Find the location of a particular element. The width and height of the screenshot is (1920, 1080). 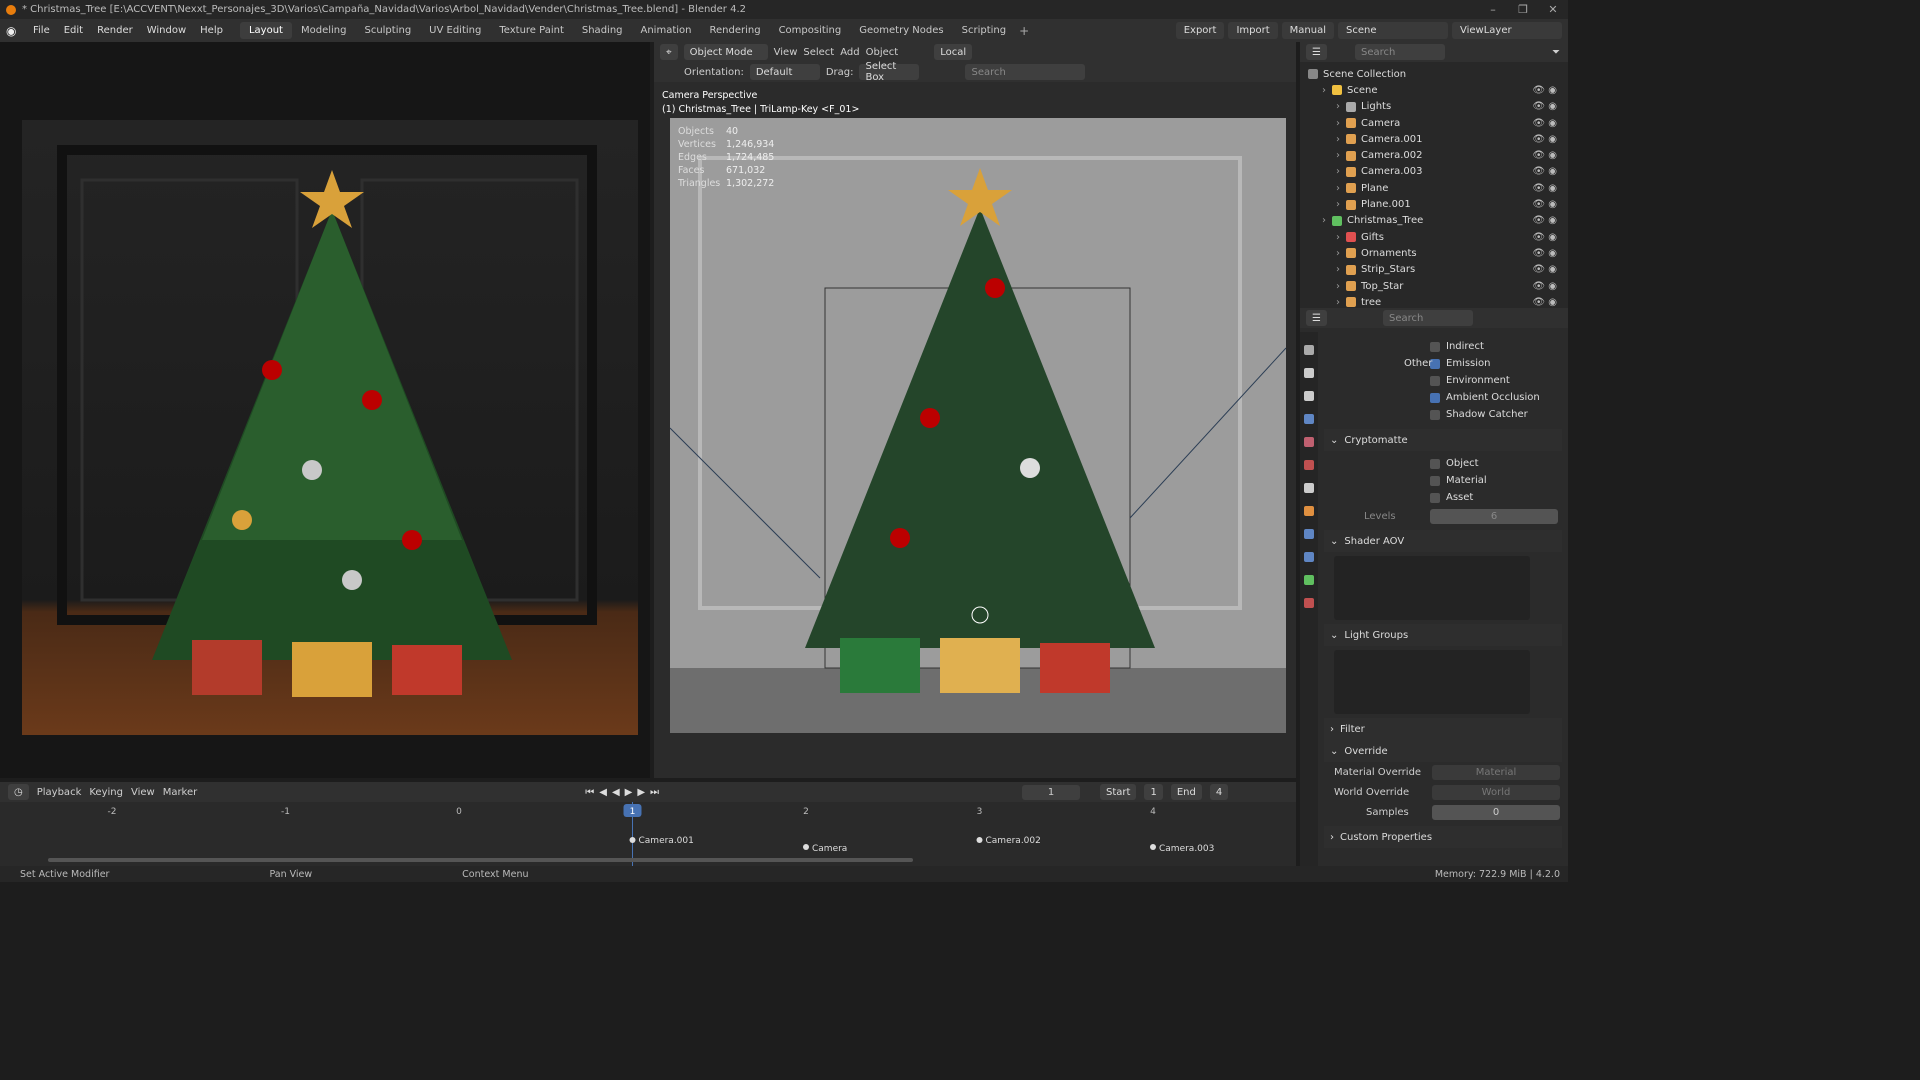

editor-type-button: ⌖ is located at coordinates (669, 52).